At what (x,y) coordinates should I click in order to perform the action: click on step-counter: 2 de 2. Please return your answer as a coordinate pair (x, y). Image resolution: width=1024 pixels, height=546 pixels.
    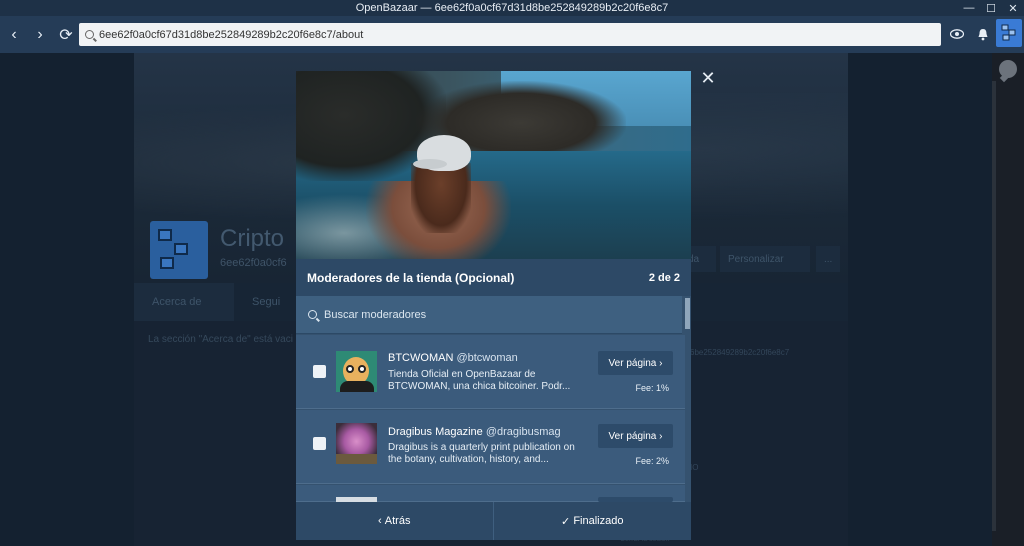
    Looking at the image, I should click on (664, 277).